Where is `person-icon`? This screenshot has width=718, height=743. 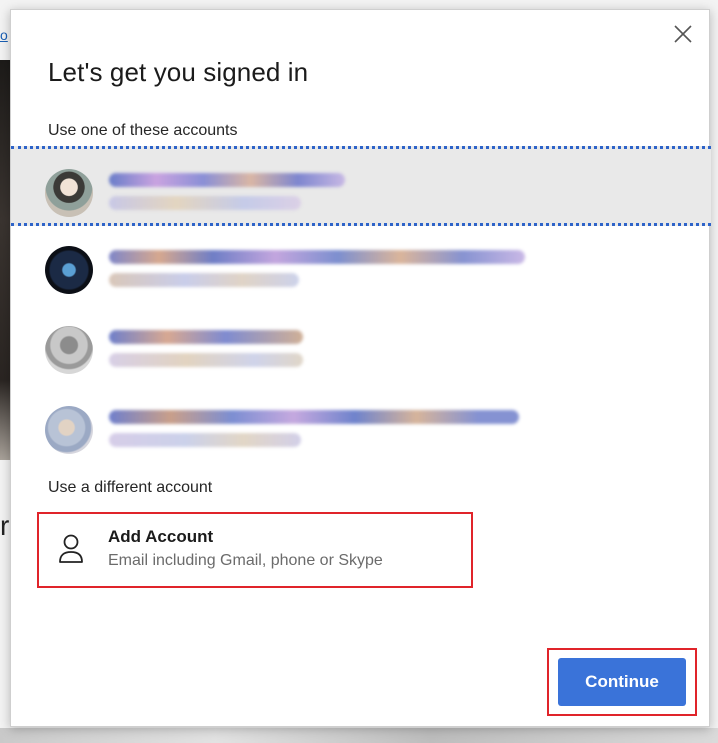
person-icon is located at coordinates (71, 549).